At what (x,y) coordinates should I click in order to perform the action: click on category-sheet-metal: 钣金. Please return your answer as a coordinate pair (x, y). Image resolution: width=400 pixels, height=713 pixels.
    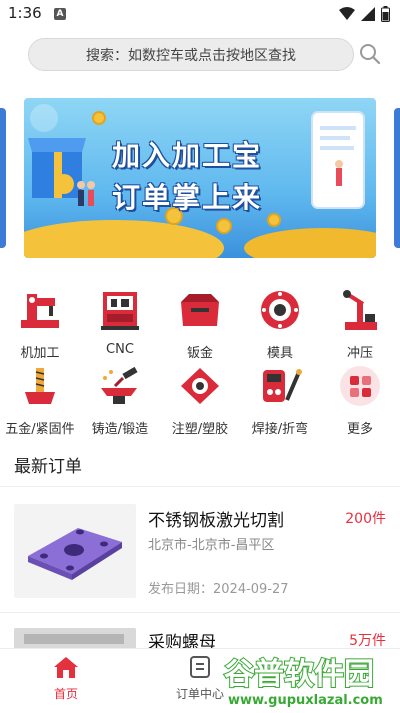
    Looking at the image, I should click on (200, 324).